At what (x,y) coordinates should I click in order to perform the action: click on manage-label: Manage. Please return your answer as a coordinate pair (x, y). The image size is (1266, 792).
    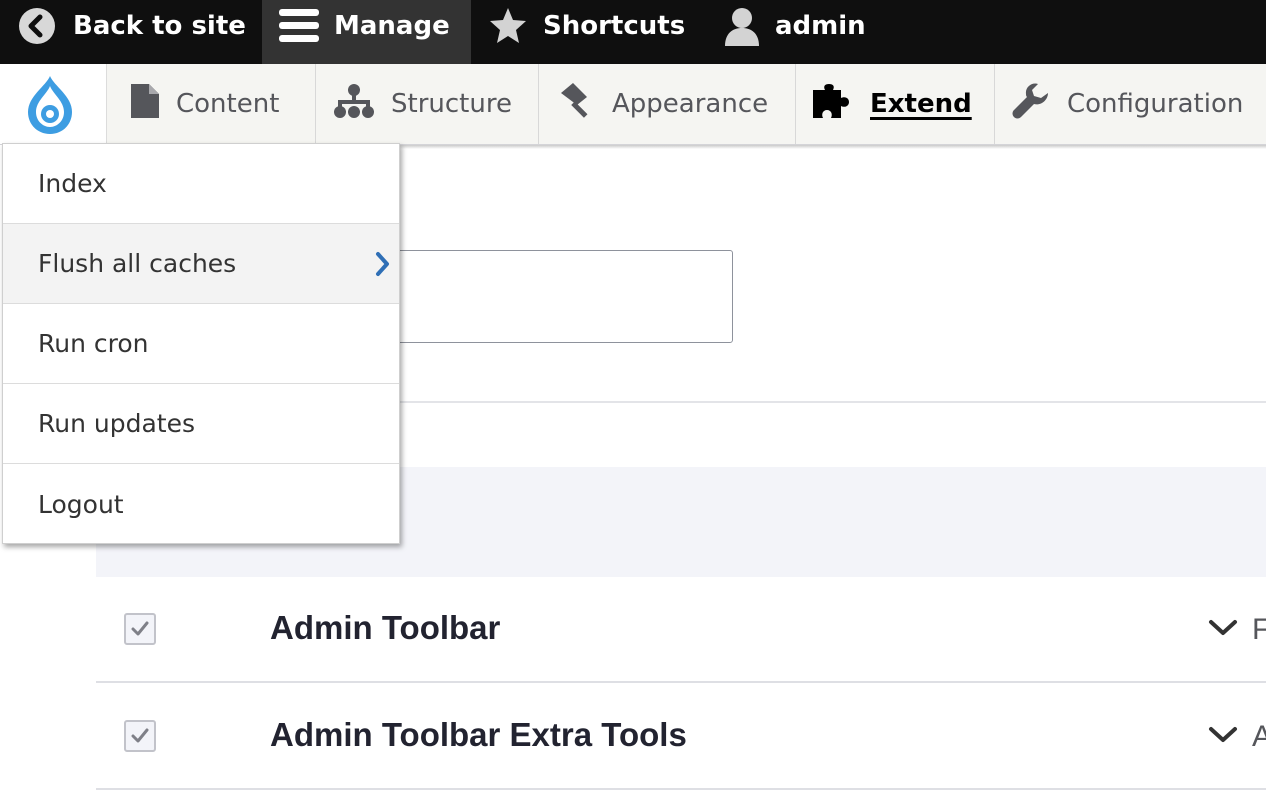
    Looking at the image, I should click on (392, 26).